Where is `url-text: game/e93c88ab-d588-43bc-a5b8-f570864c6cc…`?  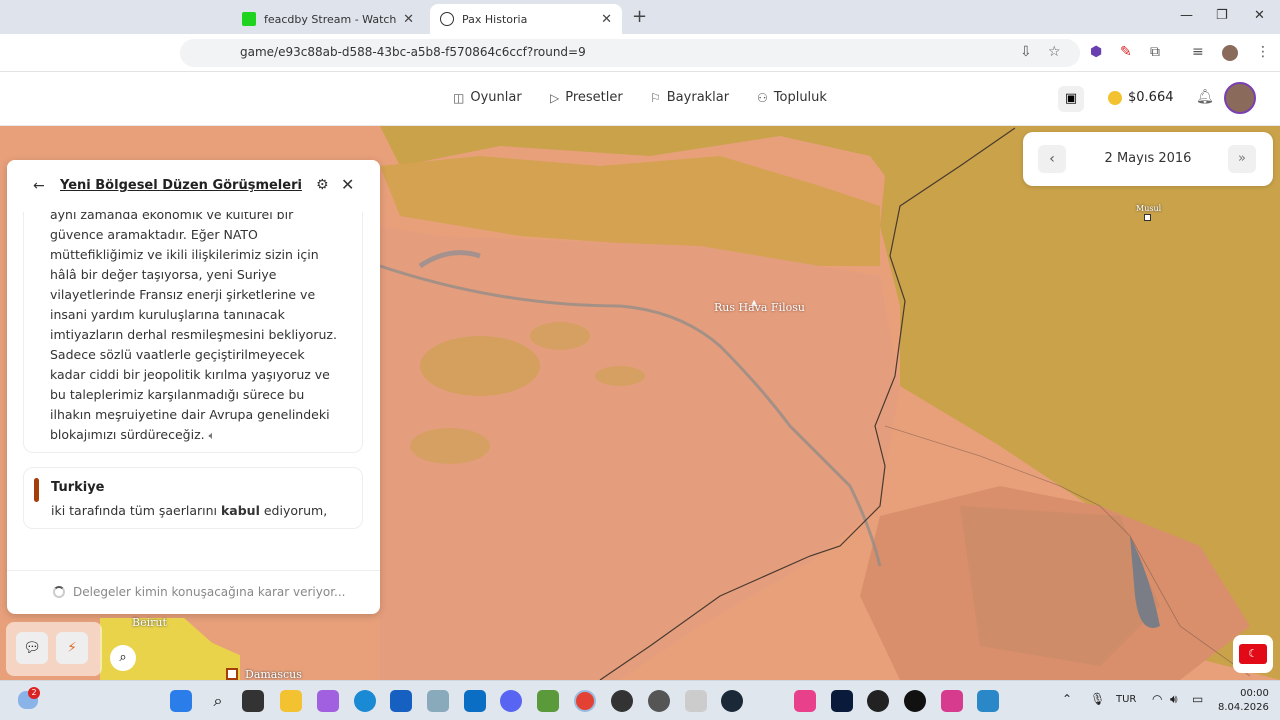
url-text: game/e93c88ab-d588-43bc-a5b8-f570864c6cc… is located at coordinates (413, 52).